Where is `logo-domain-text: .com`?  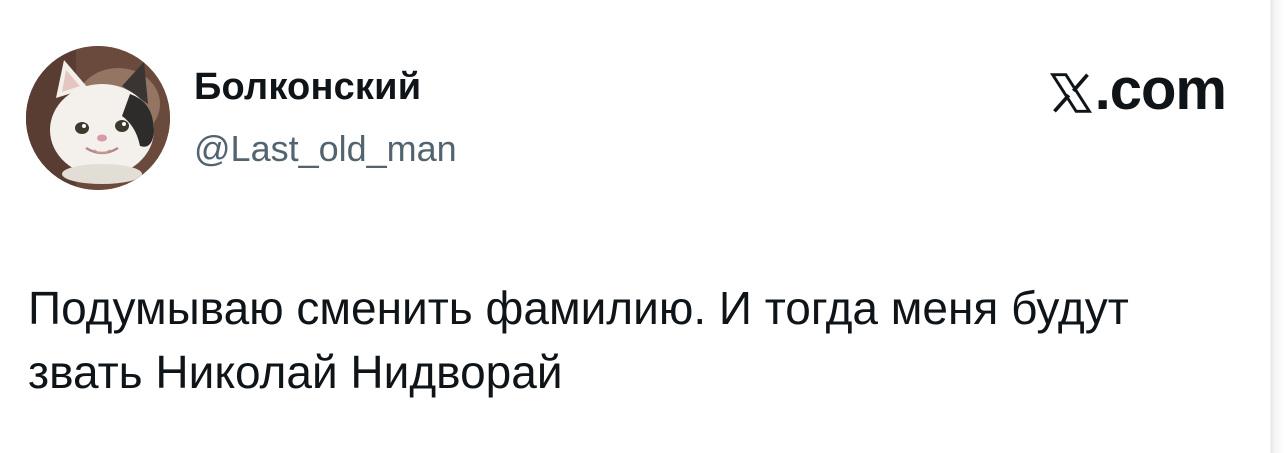 logo-domain-text: .com is located at coordinates (1160, 89).